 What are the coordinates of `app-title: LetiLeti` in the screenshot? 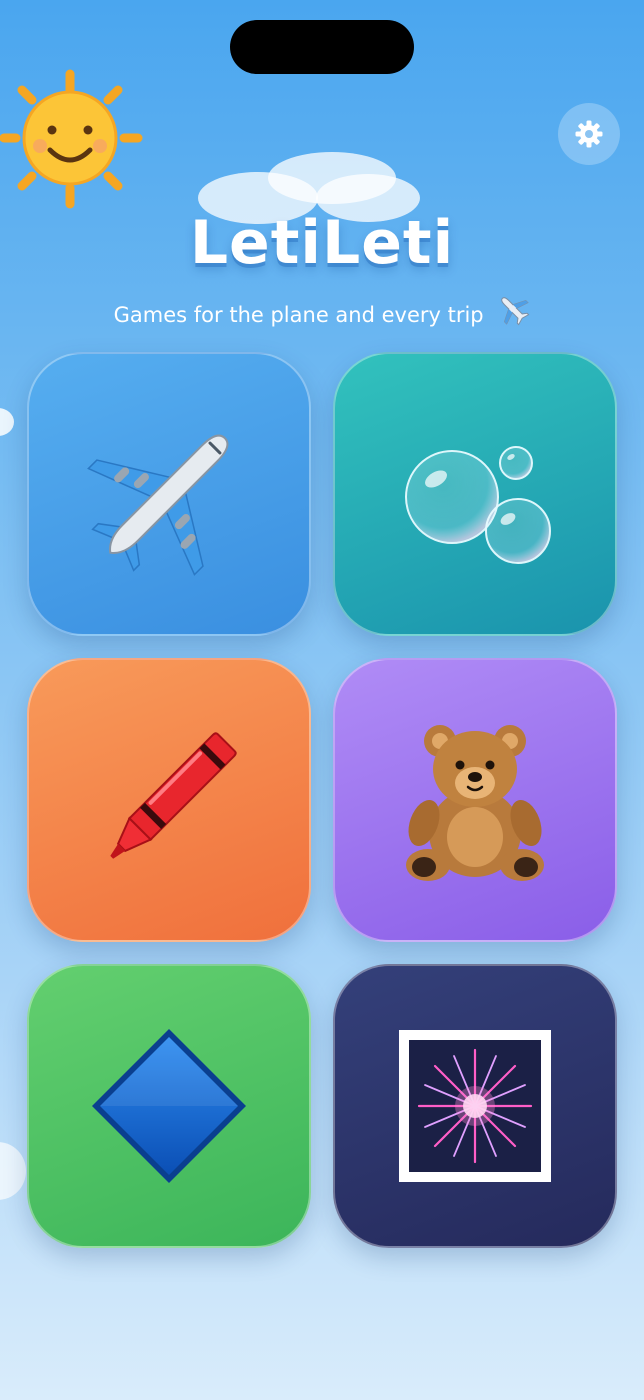 It's located at (322, 243).